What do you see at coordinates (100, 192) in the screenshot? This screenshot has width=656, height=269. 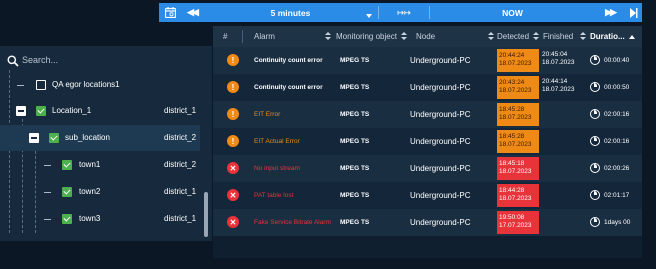 I see `tree-item-town2: town2 district_1` at bounding box center [100, 192].